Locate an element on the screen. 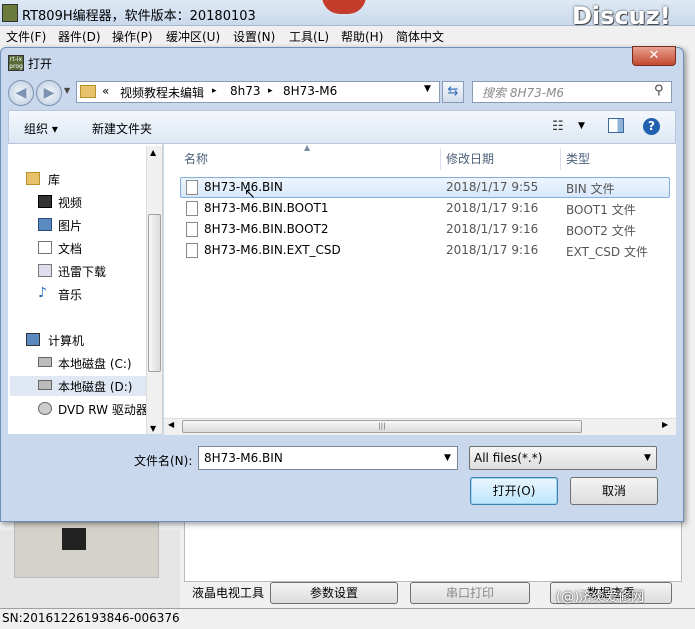 Image resolution: width=695 pixels, height=629 pixels. open-button: 打开(O) is located at coordinates (514, 491).